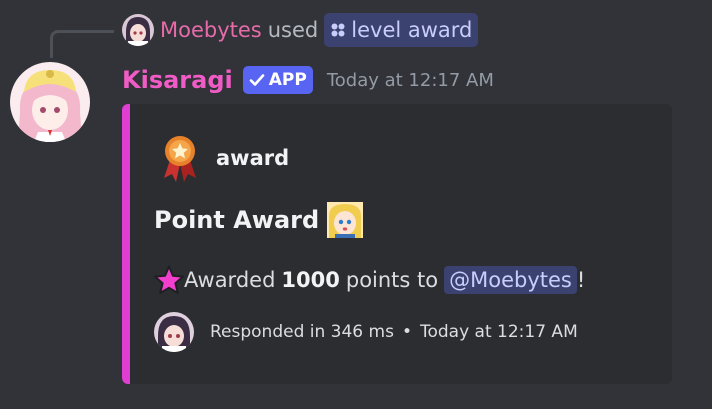  What do you see at coordinates (253, 158) in the screenshot?
I see `embed-author-name: award` at bounding box center [253, 158].